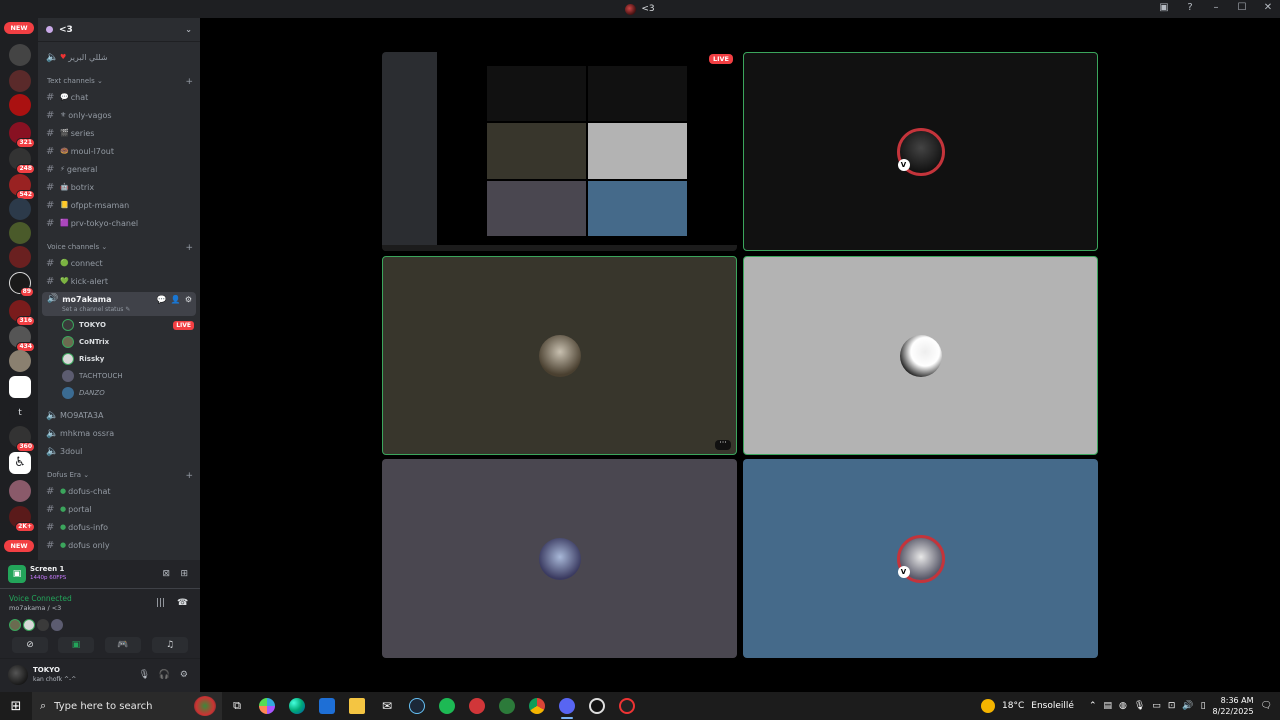  I want to click on channel-status: Set a channel status ✎, so click(96, 309).